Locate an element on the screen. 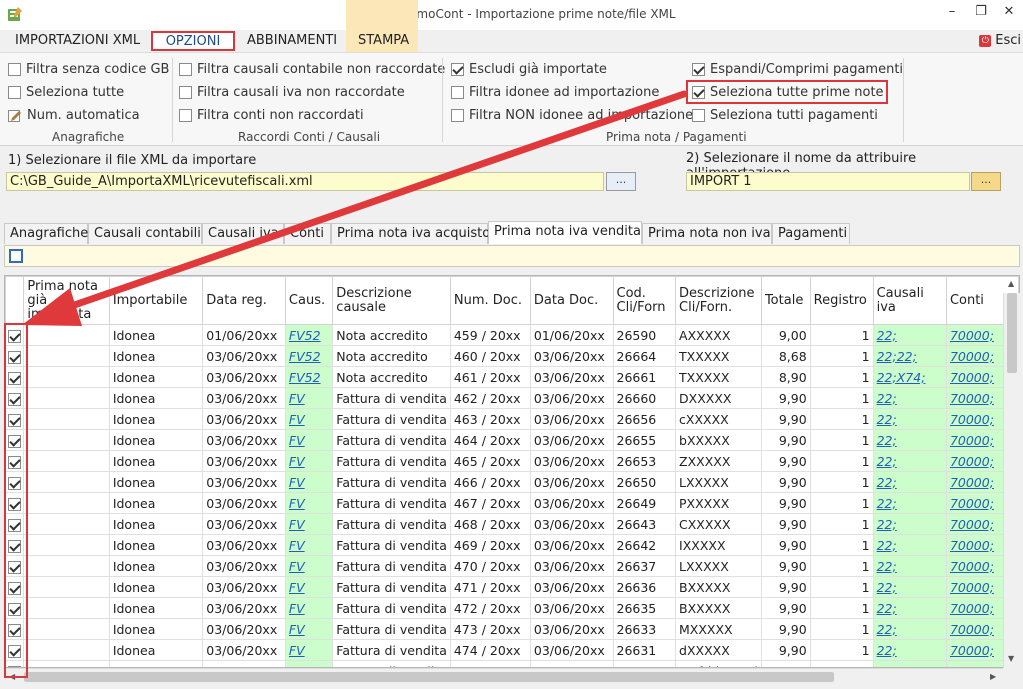  column-header is located at coordinates (15, 300).